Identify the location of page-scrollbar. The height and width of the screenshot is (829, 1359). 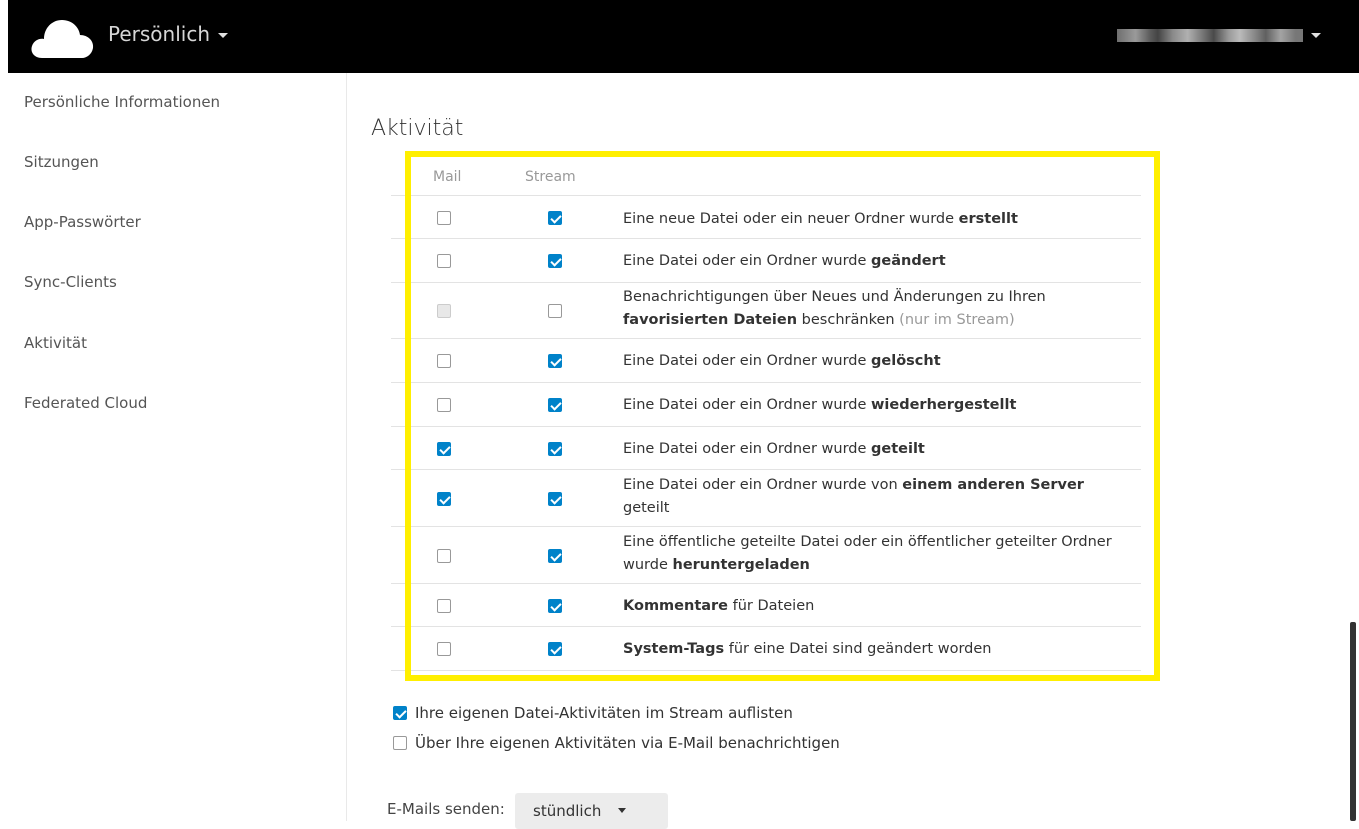
(1353, 721).